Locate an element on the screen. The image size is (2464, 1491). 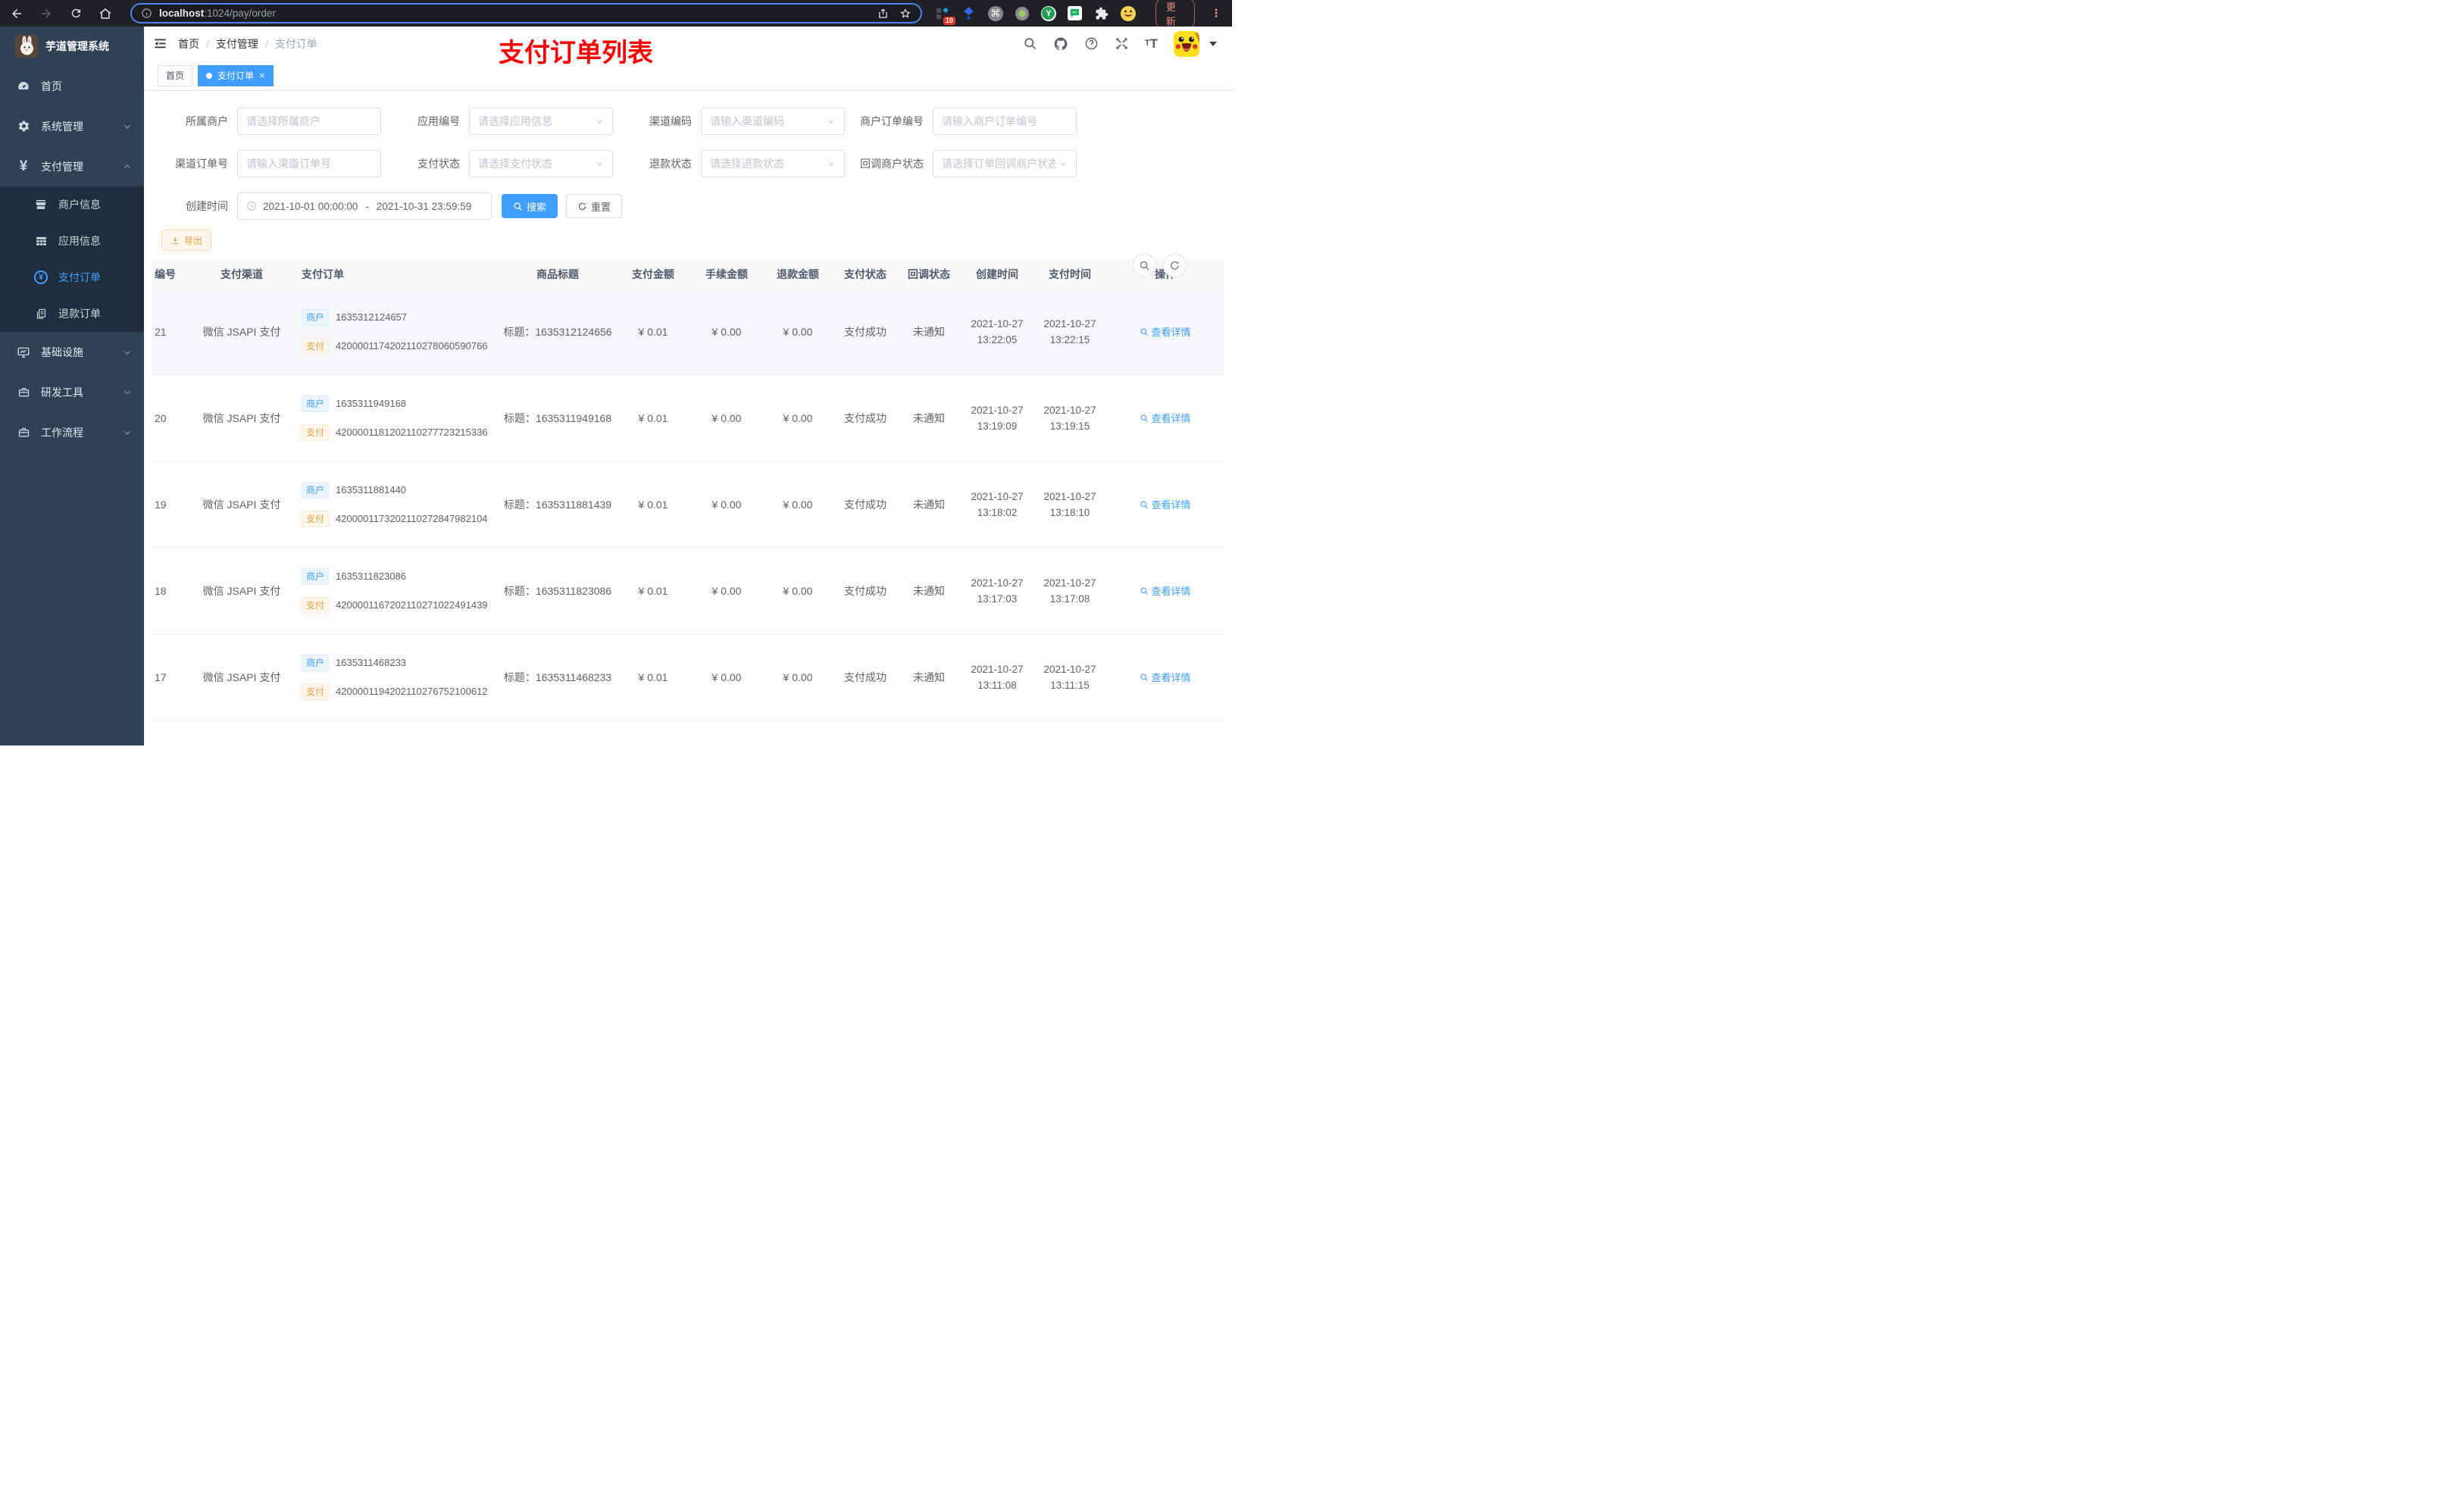
annotation-title: 支付订单列表 is located at coordinates (576, 53).